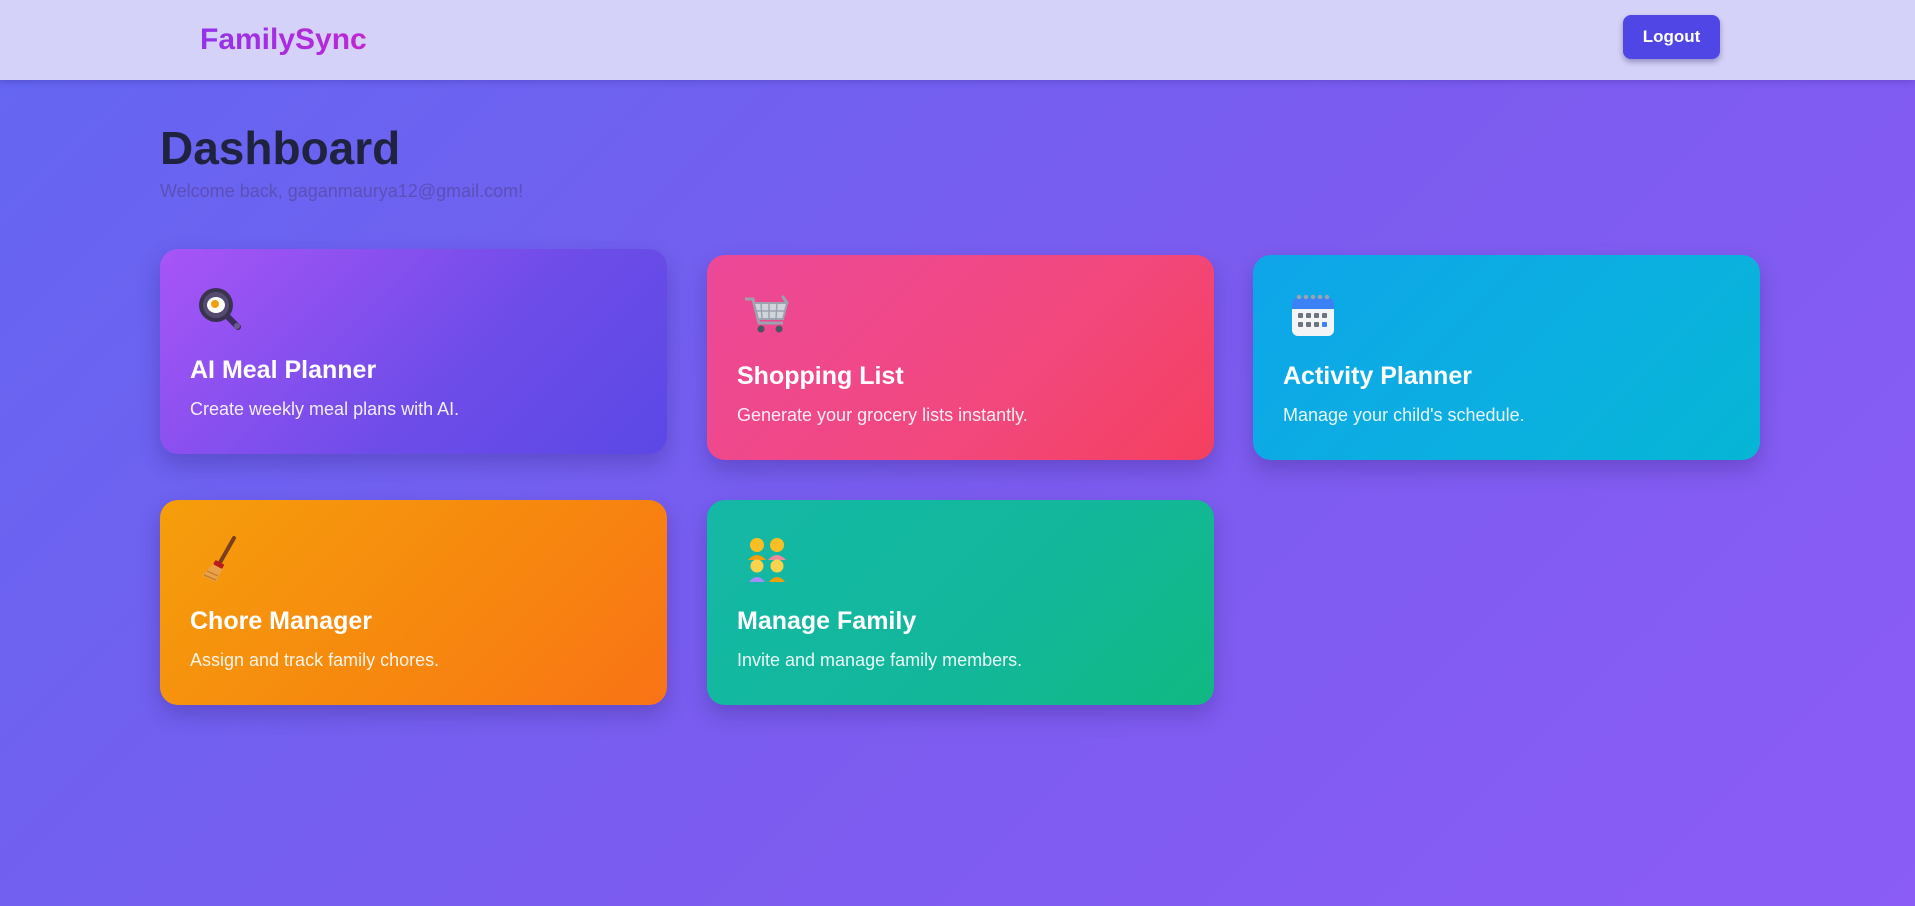 The width and height of the screenshot is (1915, 906). What do you see at coordinates (880, 660) in the screenshot?
I see `card-description: Invite and manage family members.` at bounding box center [880, 660].